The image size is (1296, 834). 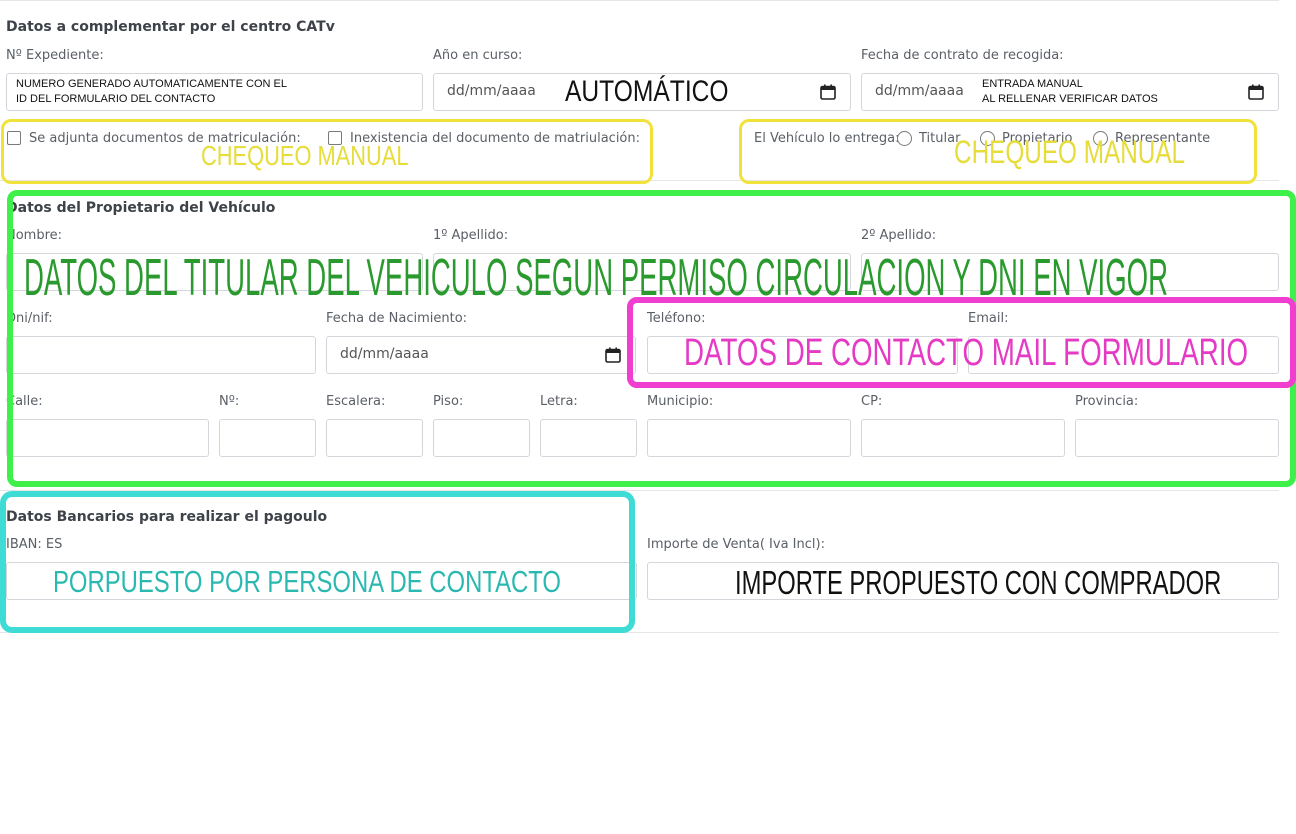 I want to click on entrada-note-line1: ENTRADA MANUAL, so click(x=1032, y=84).